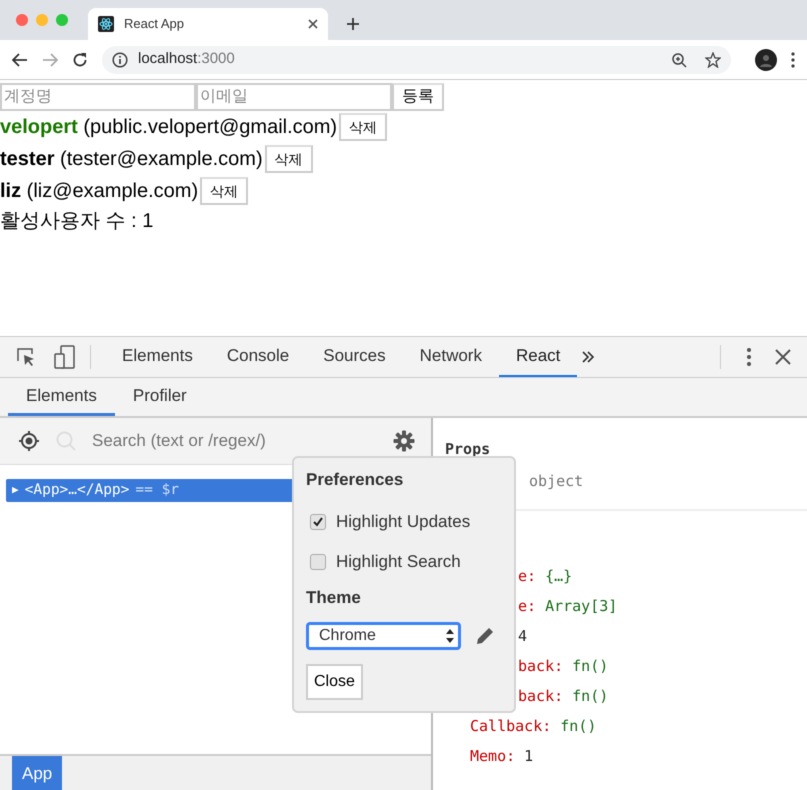 This screenshot has width=807, height=790. What do you see at coordinates (77, 221) in the screenshot?
I see `active-user-count: 활성사용자 수 : 1` at bounding box center [77, 221].